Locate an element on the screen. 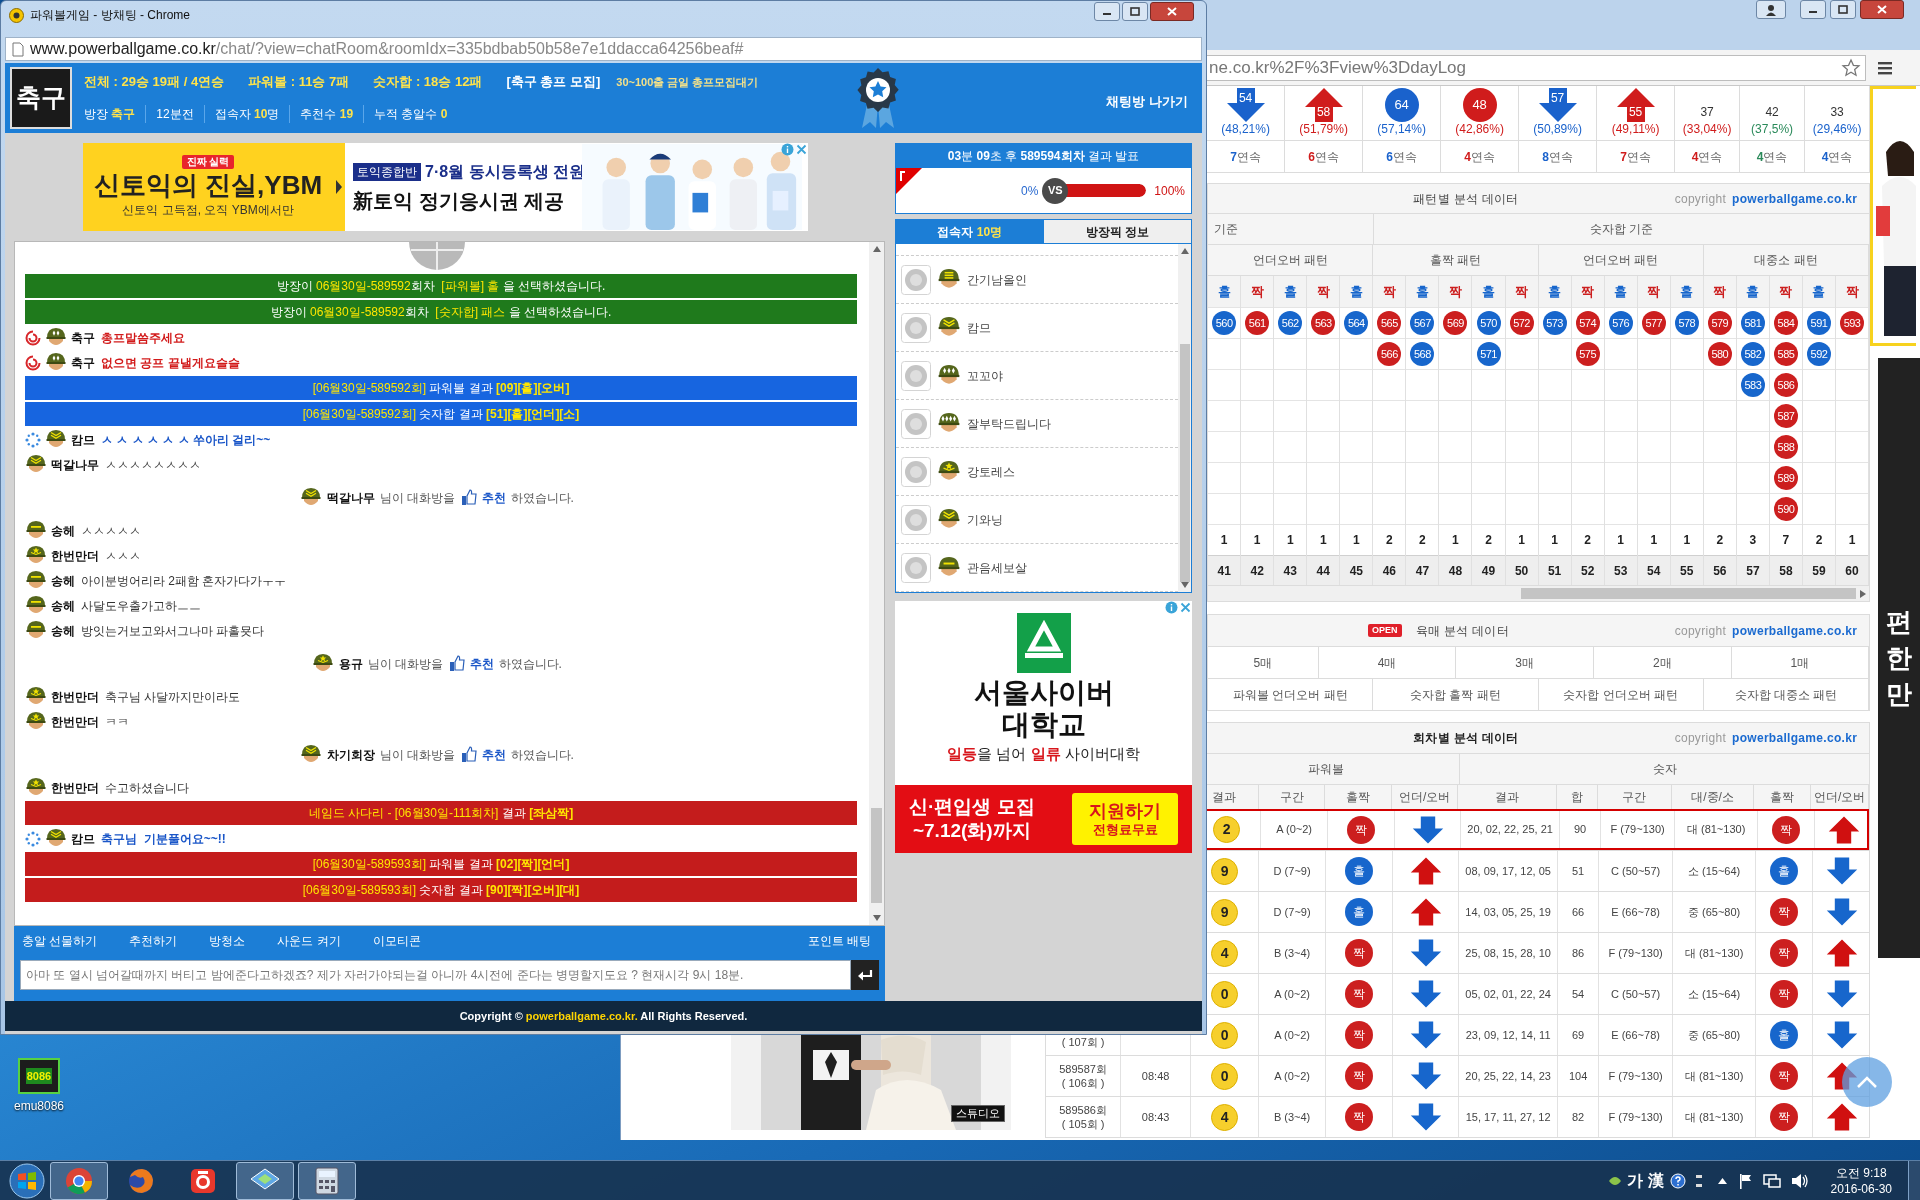  toolbar-button: 이모티콘 is located at coordinates (396, 941).